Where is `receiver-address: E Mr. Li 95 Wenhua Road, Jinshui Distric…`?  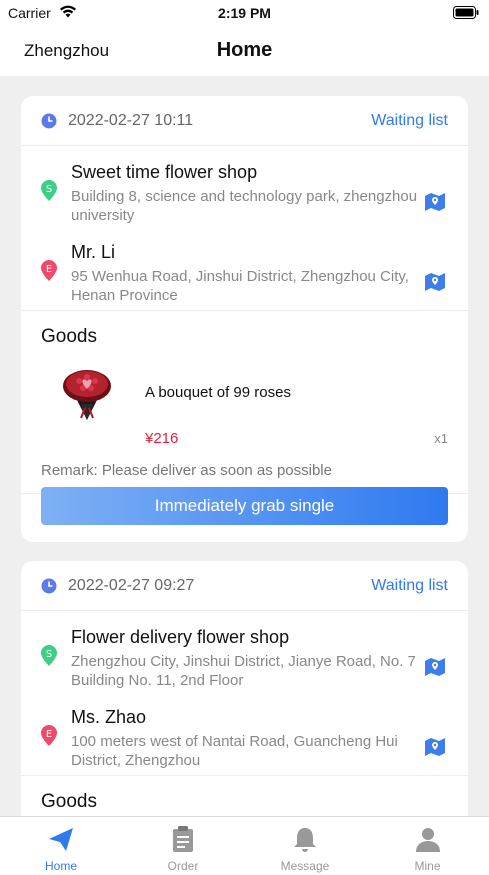
receiver-address: E Mr. Li 95 Wenhua Road, Jinshui Distric… is located at coordinates (244, 270).